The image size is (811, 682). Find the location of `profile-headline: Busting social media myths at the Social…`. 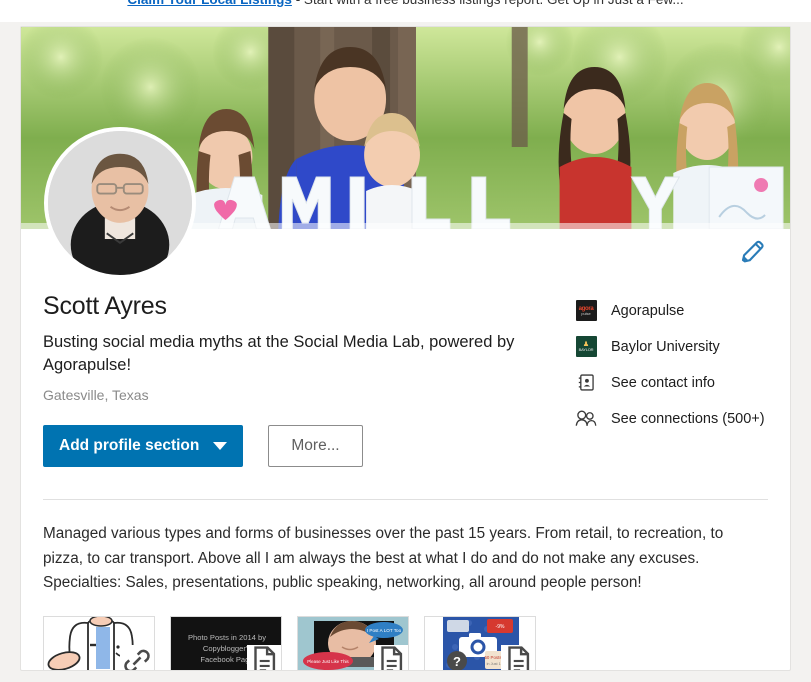

profile-headline: Busting social media myths at the Social… is located at coordinates (279, 354).